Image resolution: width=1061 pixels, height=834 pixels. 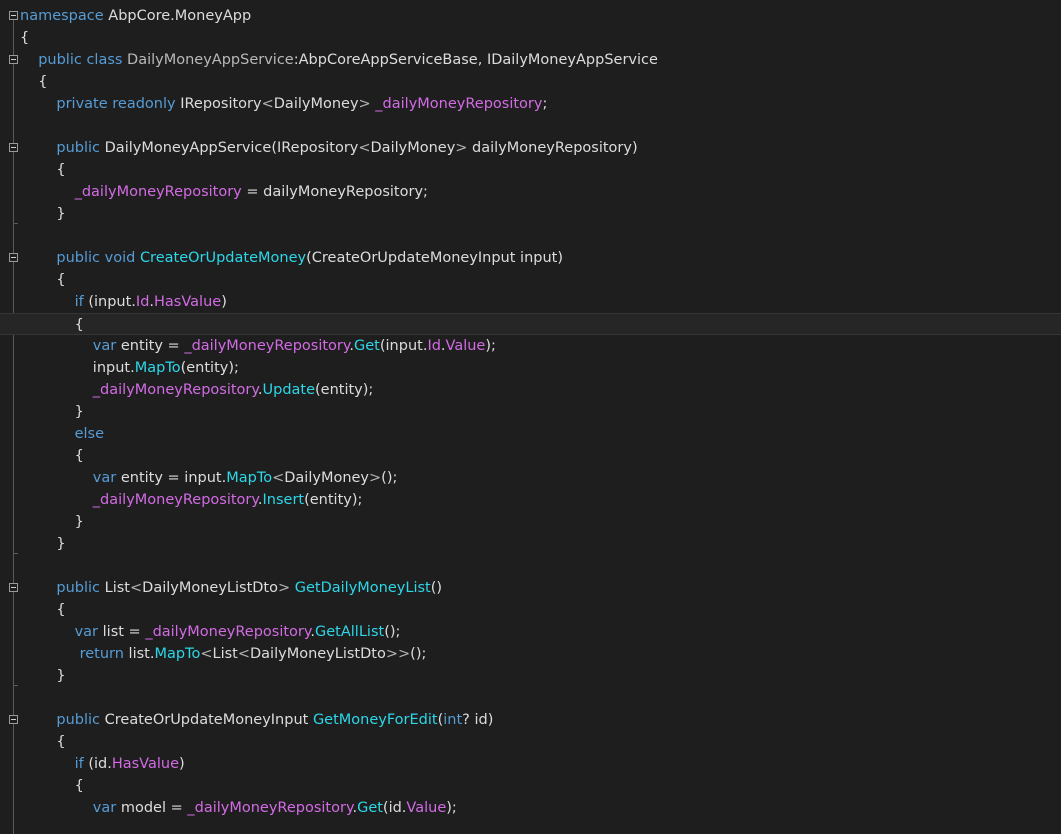 I want to click on current-code-line: {, so click(x=530, y=324).